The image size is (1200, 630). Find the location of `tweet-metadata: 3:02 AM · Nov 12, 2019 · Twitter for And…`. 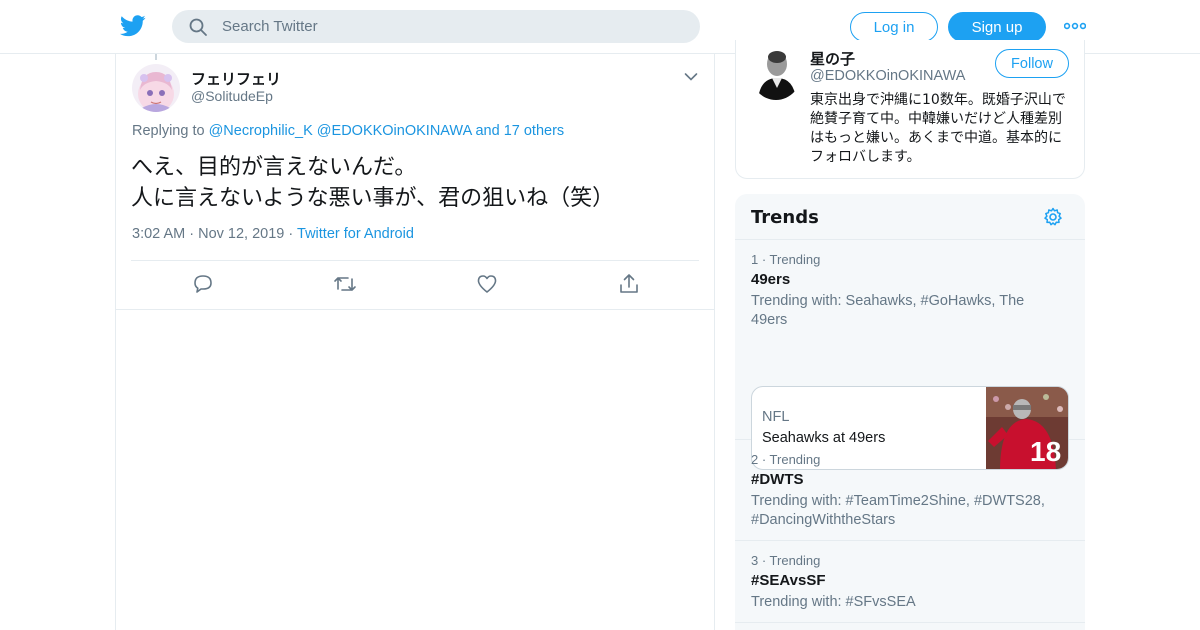

tweet-metadata: 3:02 AM · Nov 12, 2019 · Twitter for And… is located at coordinates (273, 234).